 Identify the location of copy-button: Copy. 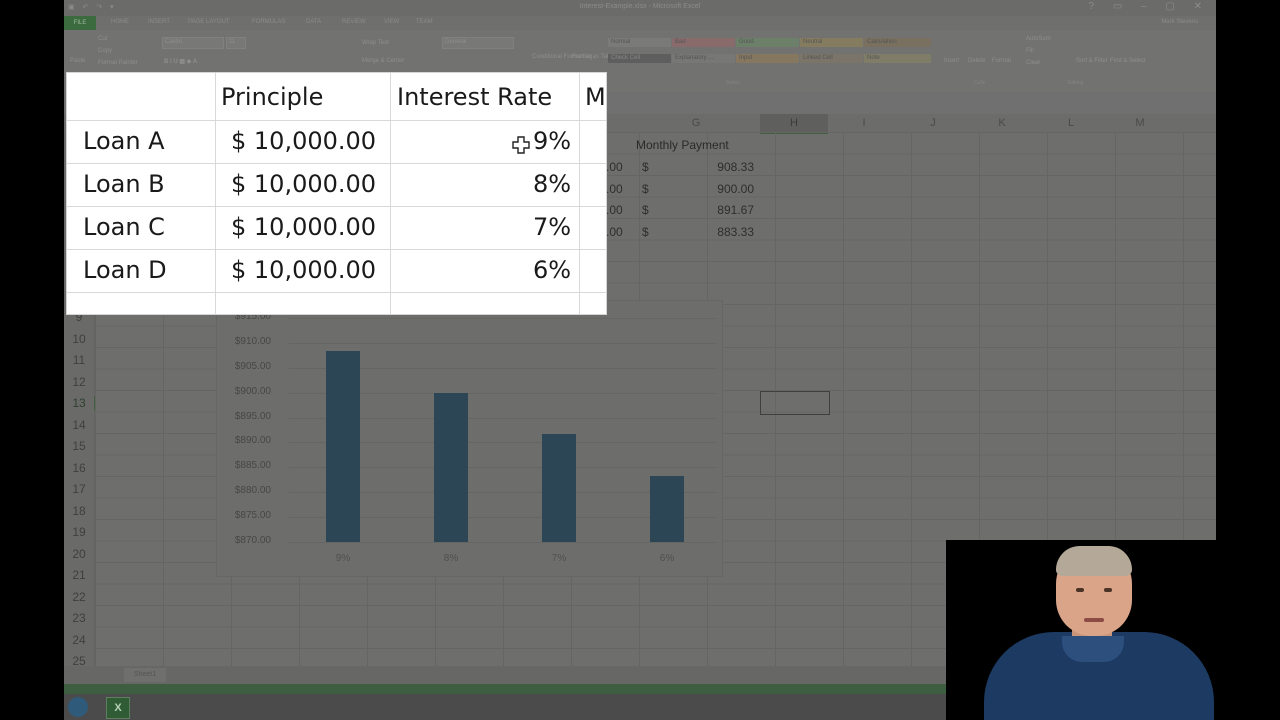
(105, 51).